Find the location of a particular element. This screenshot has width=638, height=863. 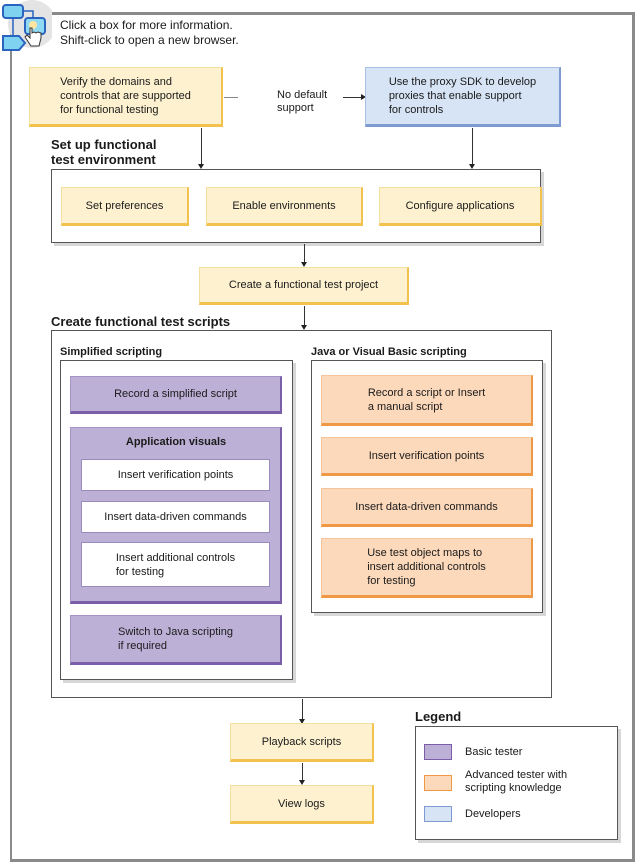

create-test-project-label: Create a functional test project is located at coordinates (303, 285).